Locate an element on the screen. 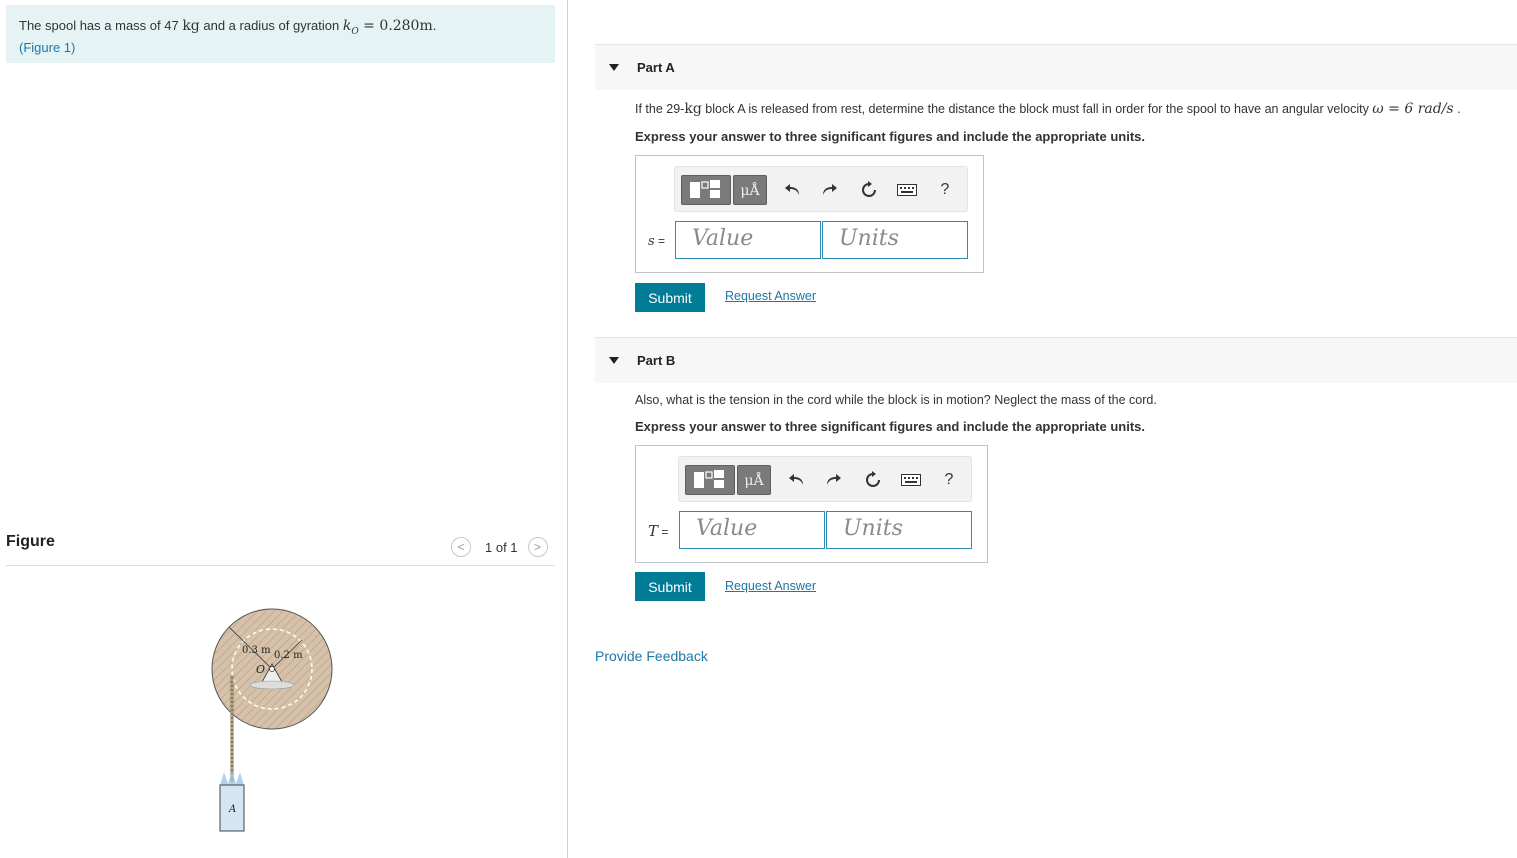 The image size is (1517, 858). figure-title: Figure is located at coordinates (30, 541).